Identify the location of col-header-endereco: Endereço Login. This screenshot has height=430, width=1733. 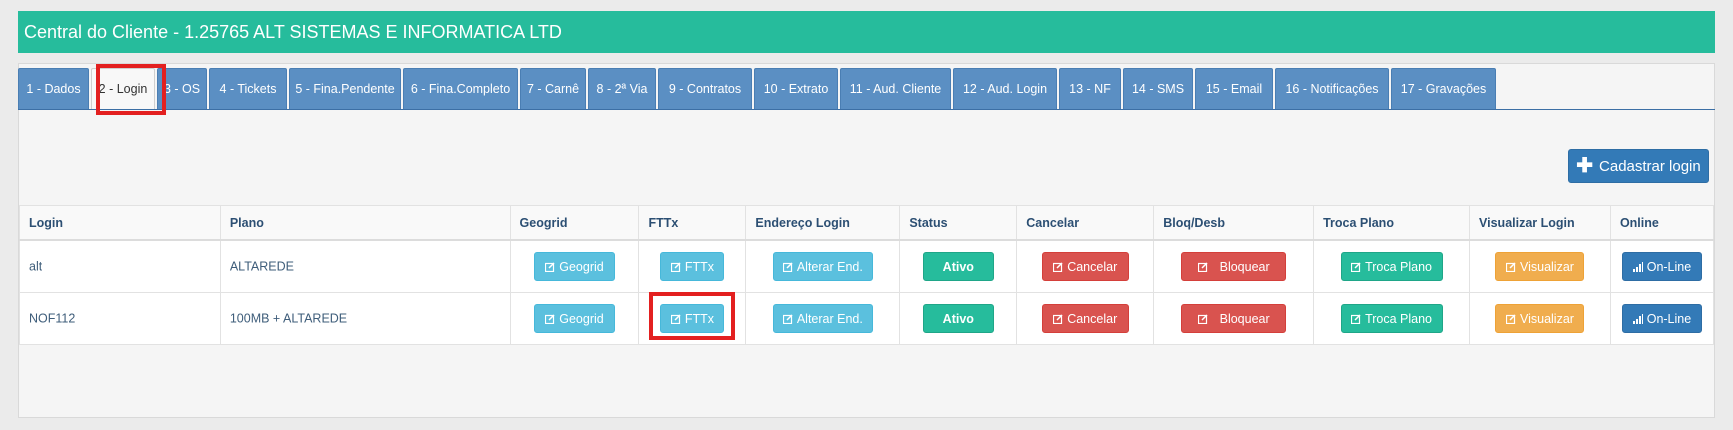
(823, 223).